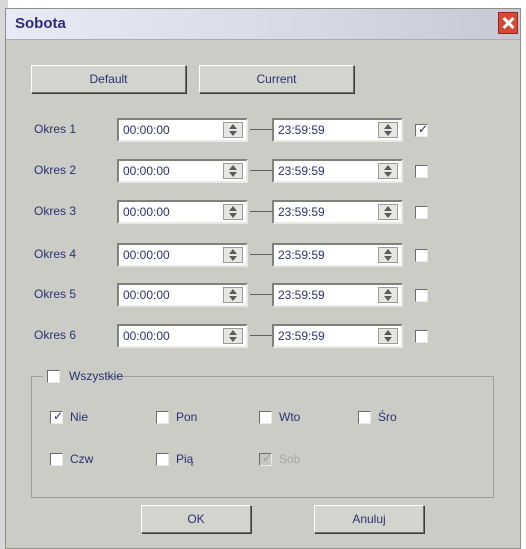  Describe the element at coordinates (290, 417) in the screenshot. I see `day-label: Wto` at that location.